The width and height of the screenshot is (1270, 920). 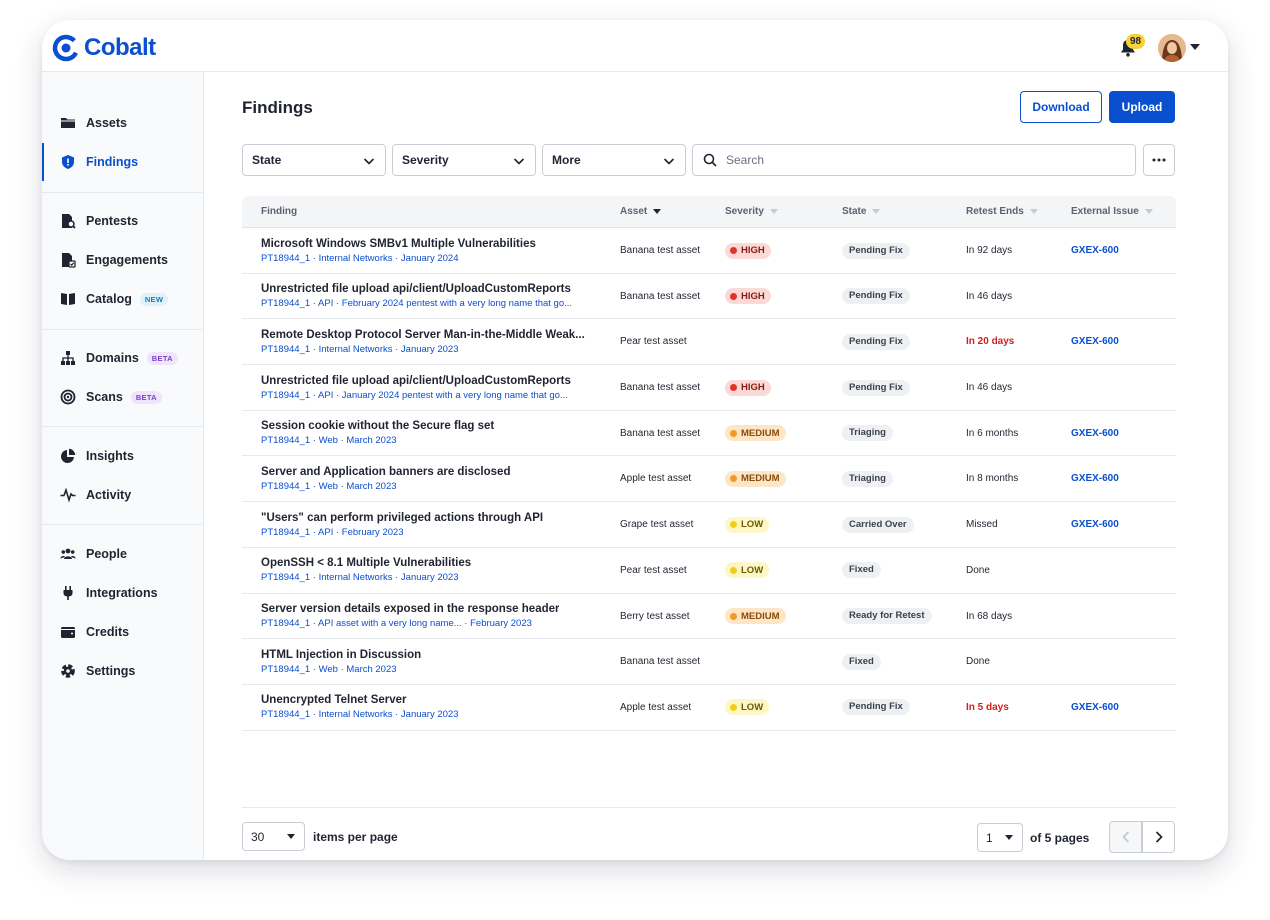 What do you see at coordinates (1125, 837) in the screenshot?
I see `previous-page-button` at bounding box center [1125, 837].